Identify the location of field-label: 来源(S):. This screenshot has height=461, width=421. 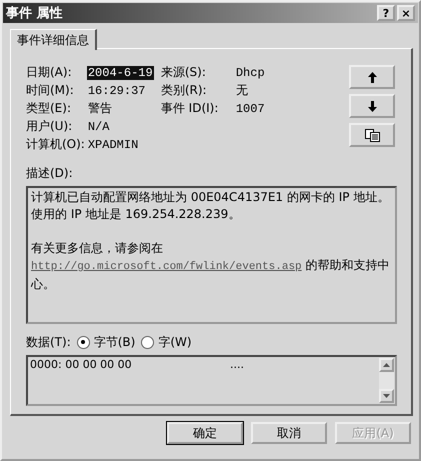
(183, 72).